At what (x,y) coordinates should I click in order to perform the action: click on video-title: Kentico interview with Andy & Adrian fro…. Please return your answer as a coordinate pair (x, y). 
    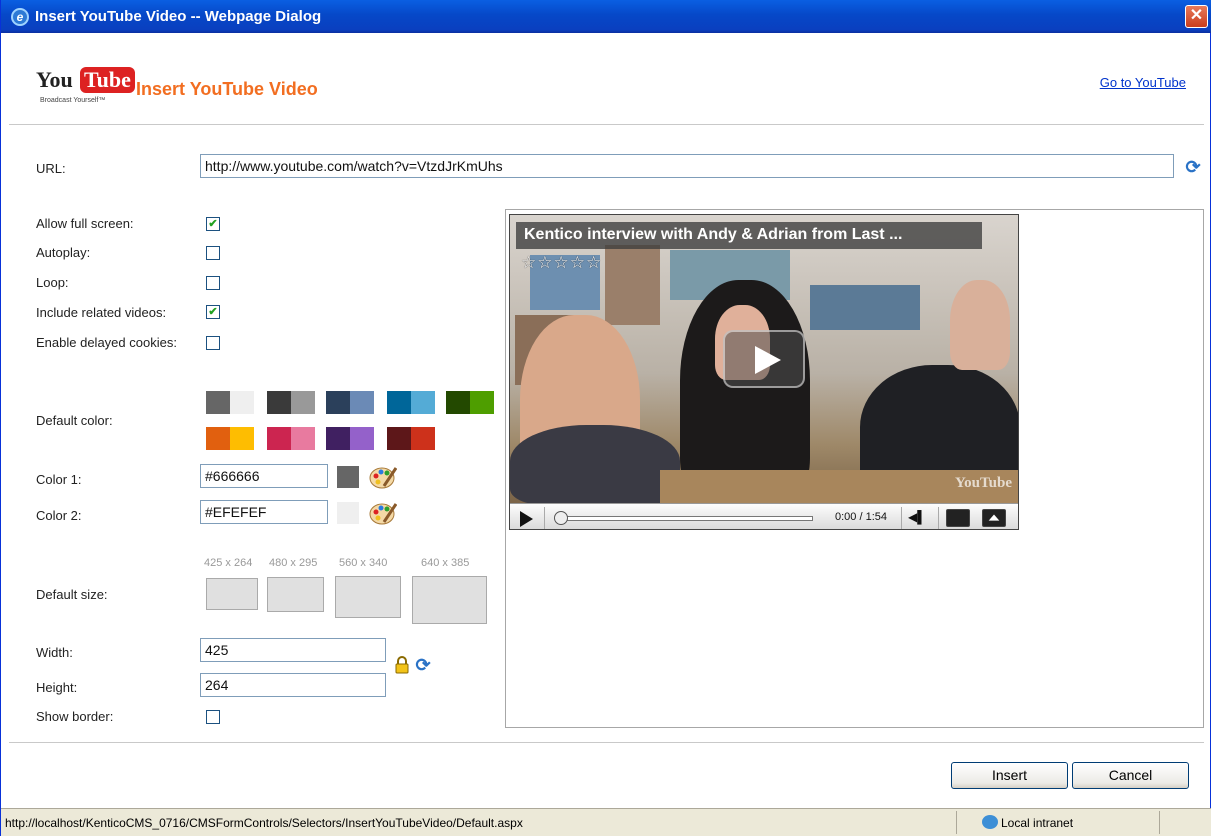
    Looking at the image, I should click on (749, 235).